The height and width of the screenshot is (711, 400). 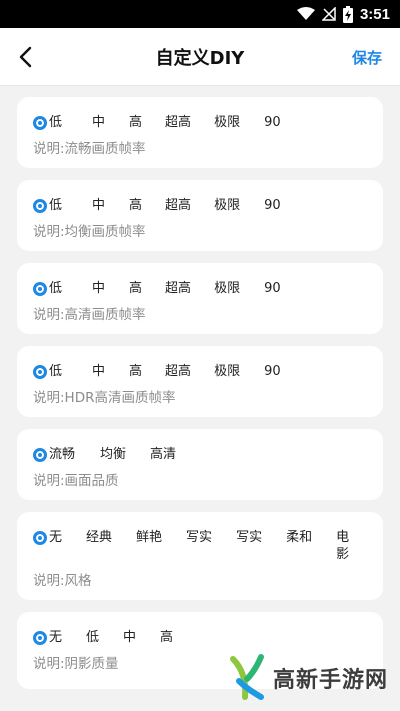 What do you see at coordinates (76, 481) in the screenshot?
I see `card-description: 说明:画面品质` at bounding box center [76, 481].